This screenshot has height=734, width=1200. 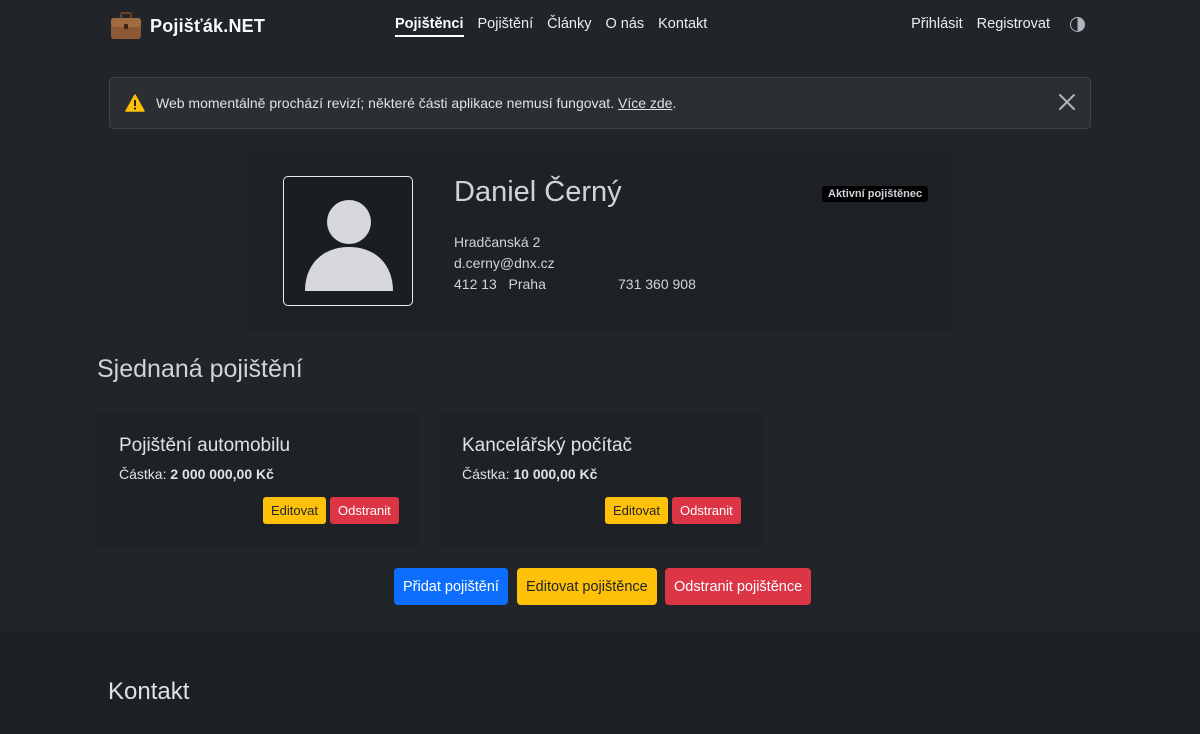 What do you see at coordinates (682, 26) in the screenshot?
I see `nav-link-kontakt: Kontakt` at bounding box center [682, 26].